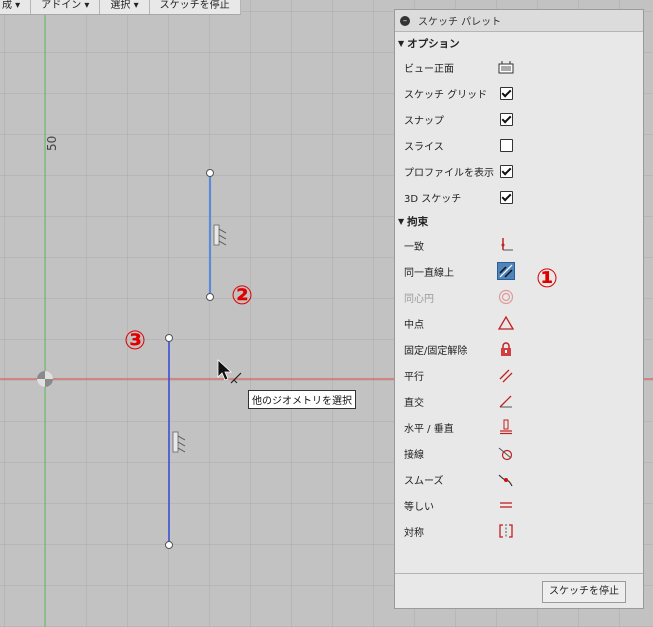 The height and width of the screenshot is (627, 653). I want to click on equal-icon, so click(506, 505).